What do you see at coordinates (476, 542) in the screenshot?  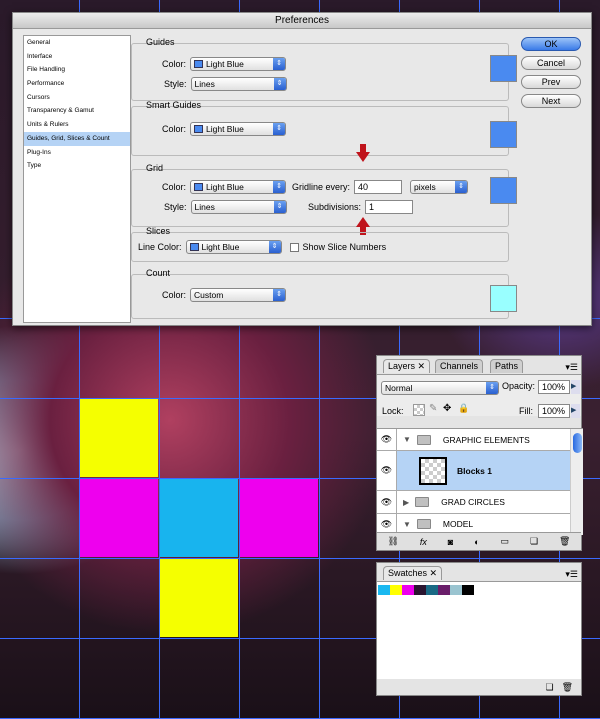 I see `adjustment-layer-icon: ◐` at bounding box center [476, 542].